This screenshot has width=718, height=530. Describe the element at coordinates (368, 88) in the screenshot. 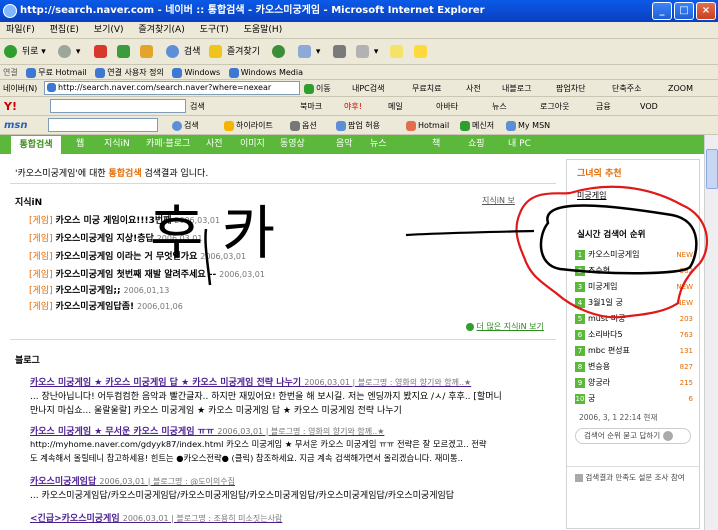

I see `pc-search-link: 내PC검색` at that location.